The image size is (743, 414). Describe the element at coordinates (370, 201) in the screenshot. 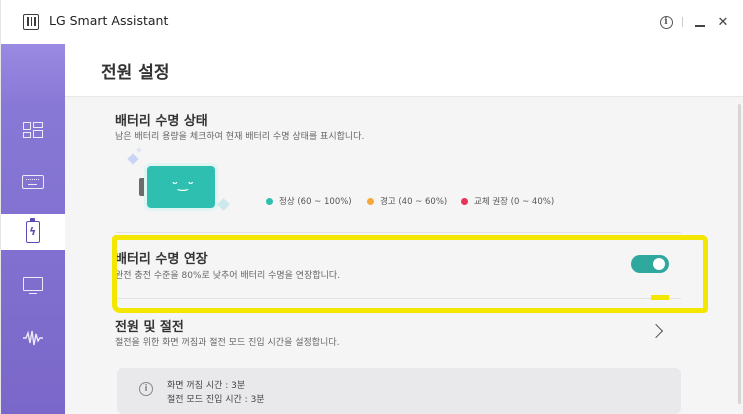

I see `legend-dot-warning` at that location.